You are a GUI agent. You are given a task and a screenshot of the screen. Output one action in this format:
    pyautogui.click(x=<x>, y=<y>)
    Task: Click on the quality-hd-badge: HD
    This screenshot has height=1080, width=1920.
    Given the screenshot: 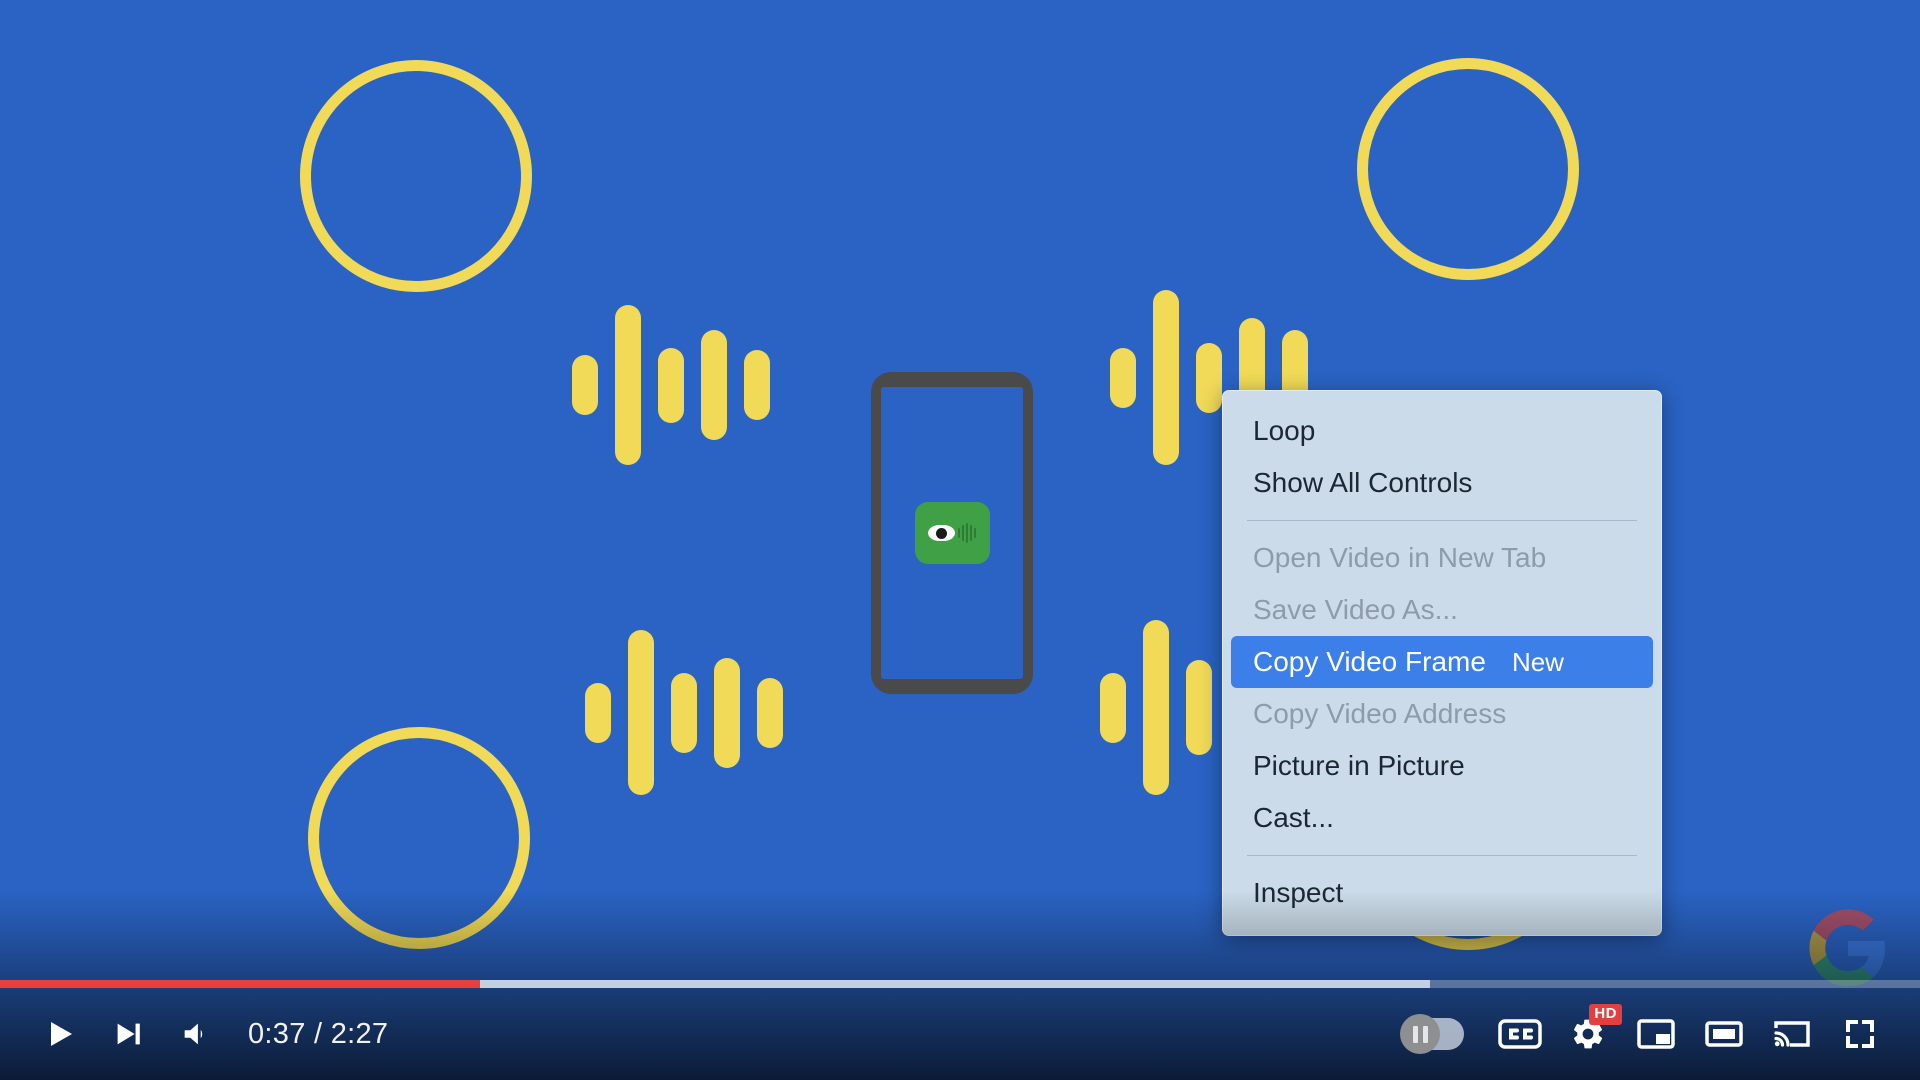 What is the action you would take?
    pyautogui.click(x=1605, y=1014)
    